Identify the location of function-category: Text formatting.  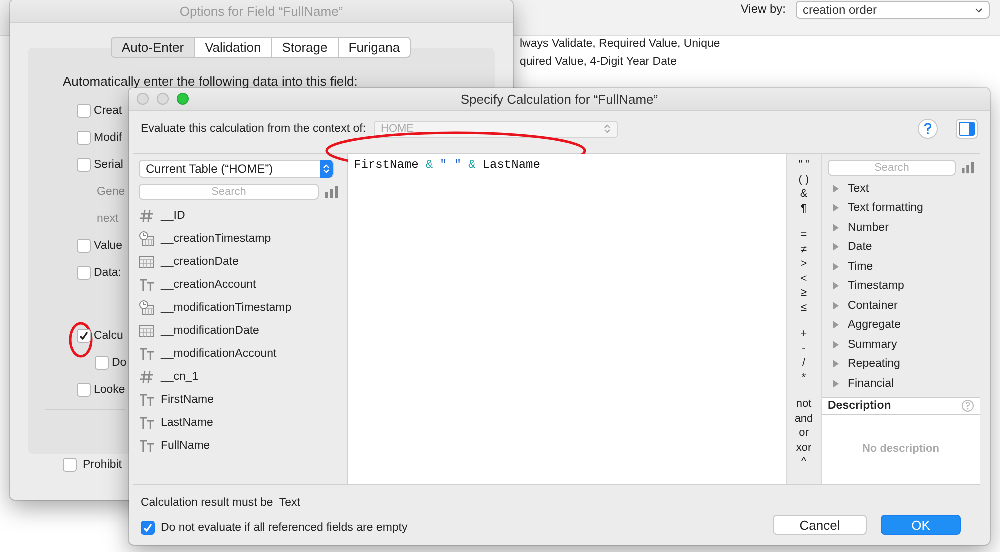
(886, 208).